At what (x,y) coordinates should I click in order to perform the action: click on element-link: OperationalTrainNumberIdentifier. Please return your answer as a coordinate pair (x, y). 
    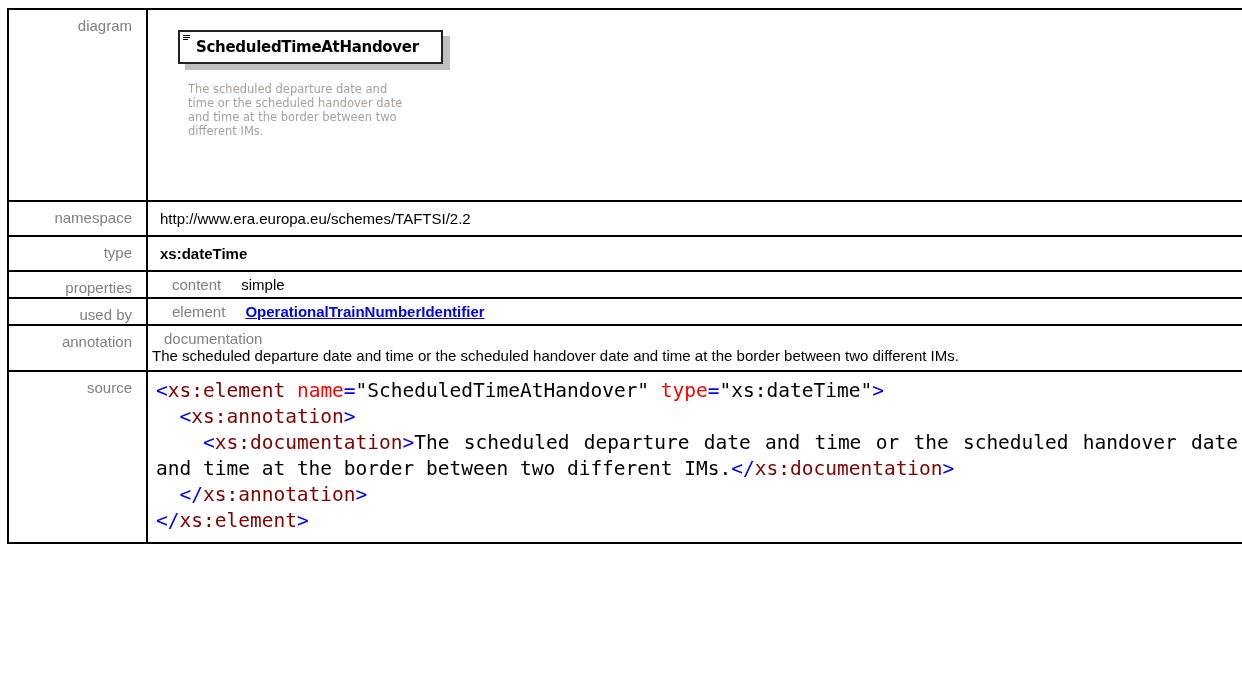
    Looking at the image, I should click on (365, 311).